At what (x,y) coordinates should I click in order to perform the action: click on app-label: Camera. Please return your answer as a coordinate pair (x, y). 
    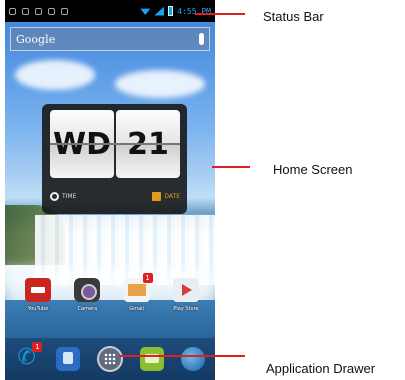
    Looking at the image, I should click on (87, 309).